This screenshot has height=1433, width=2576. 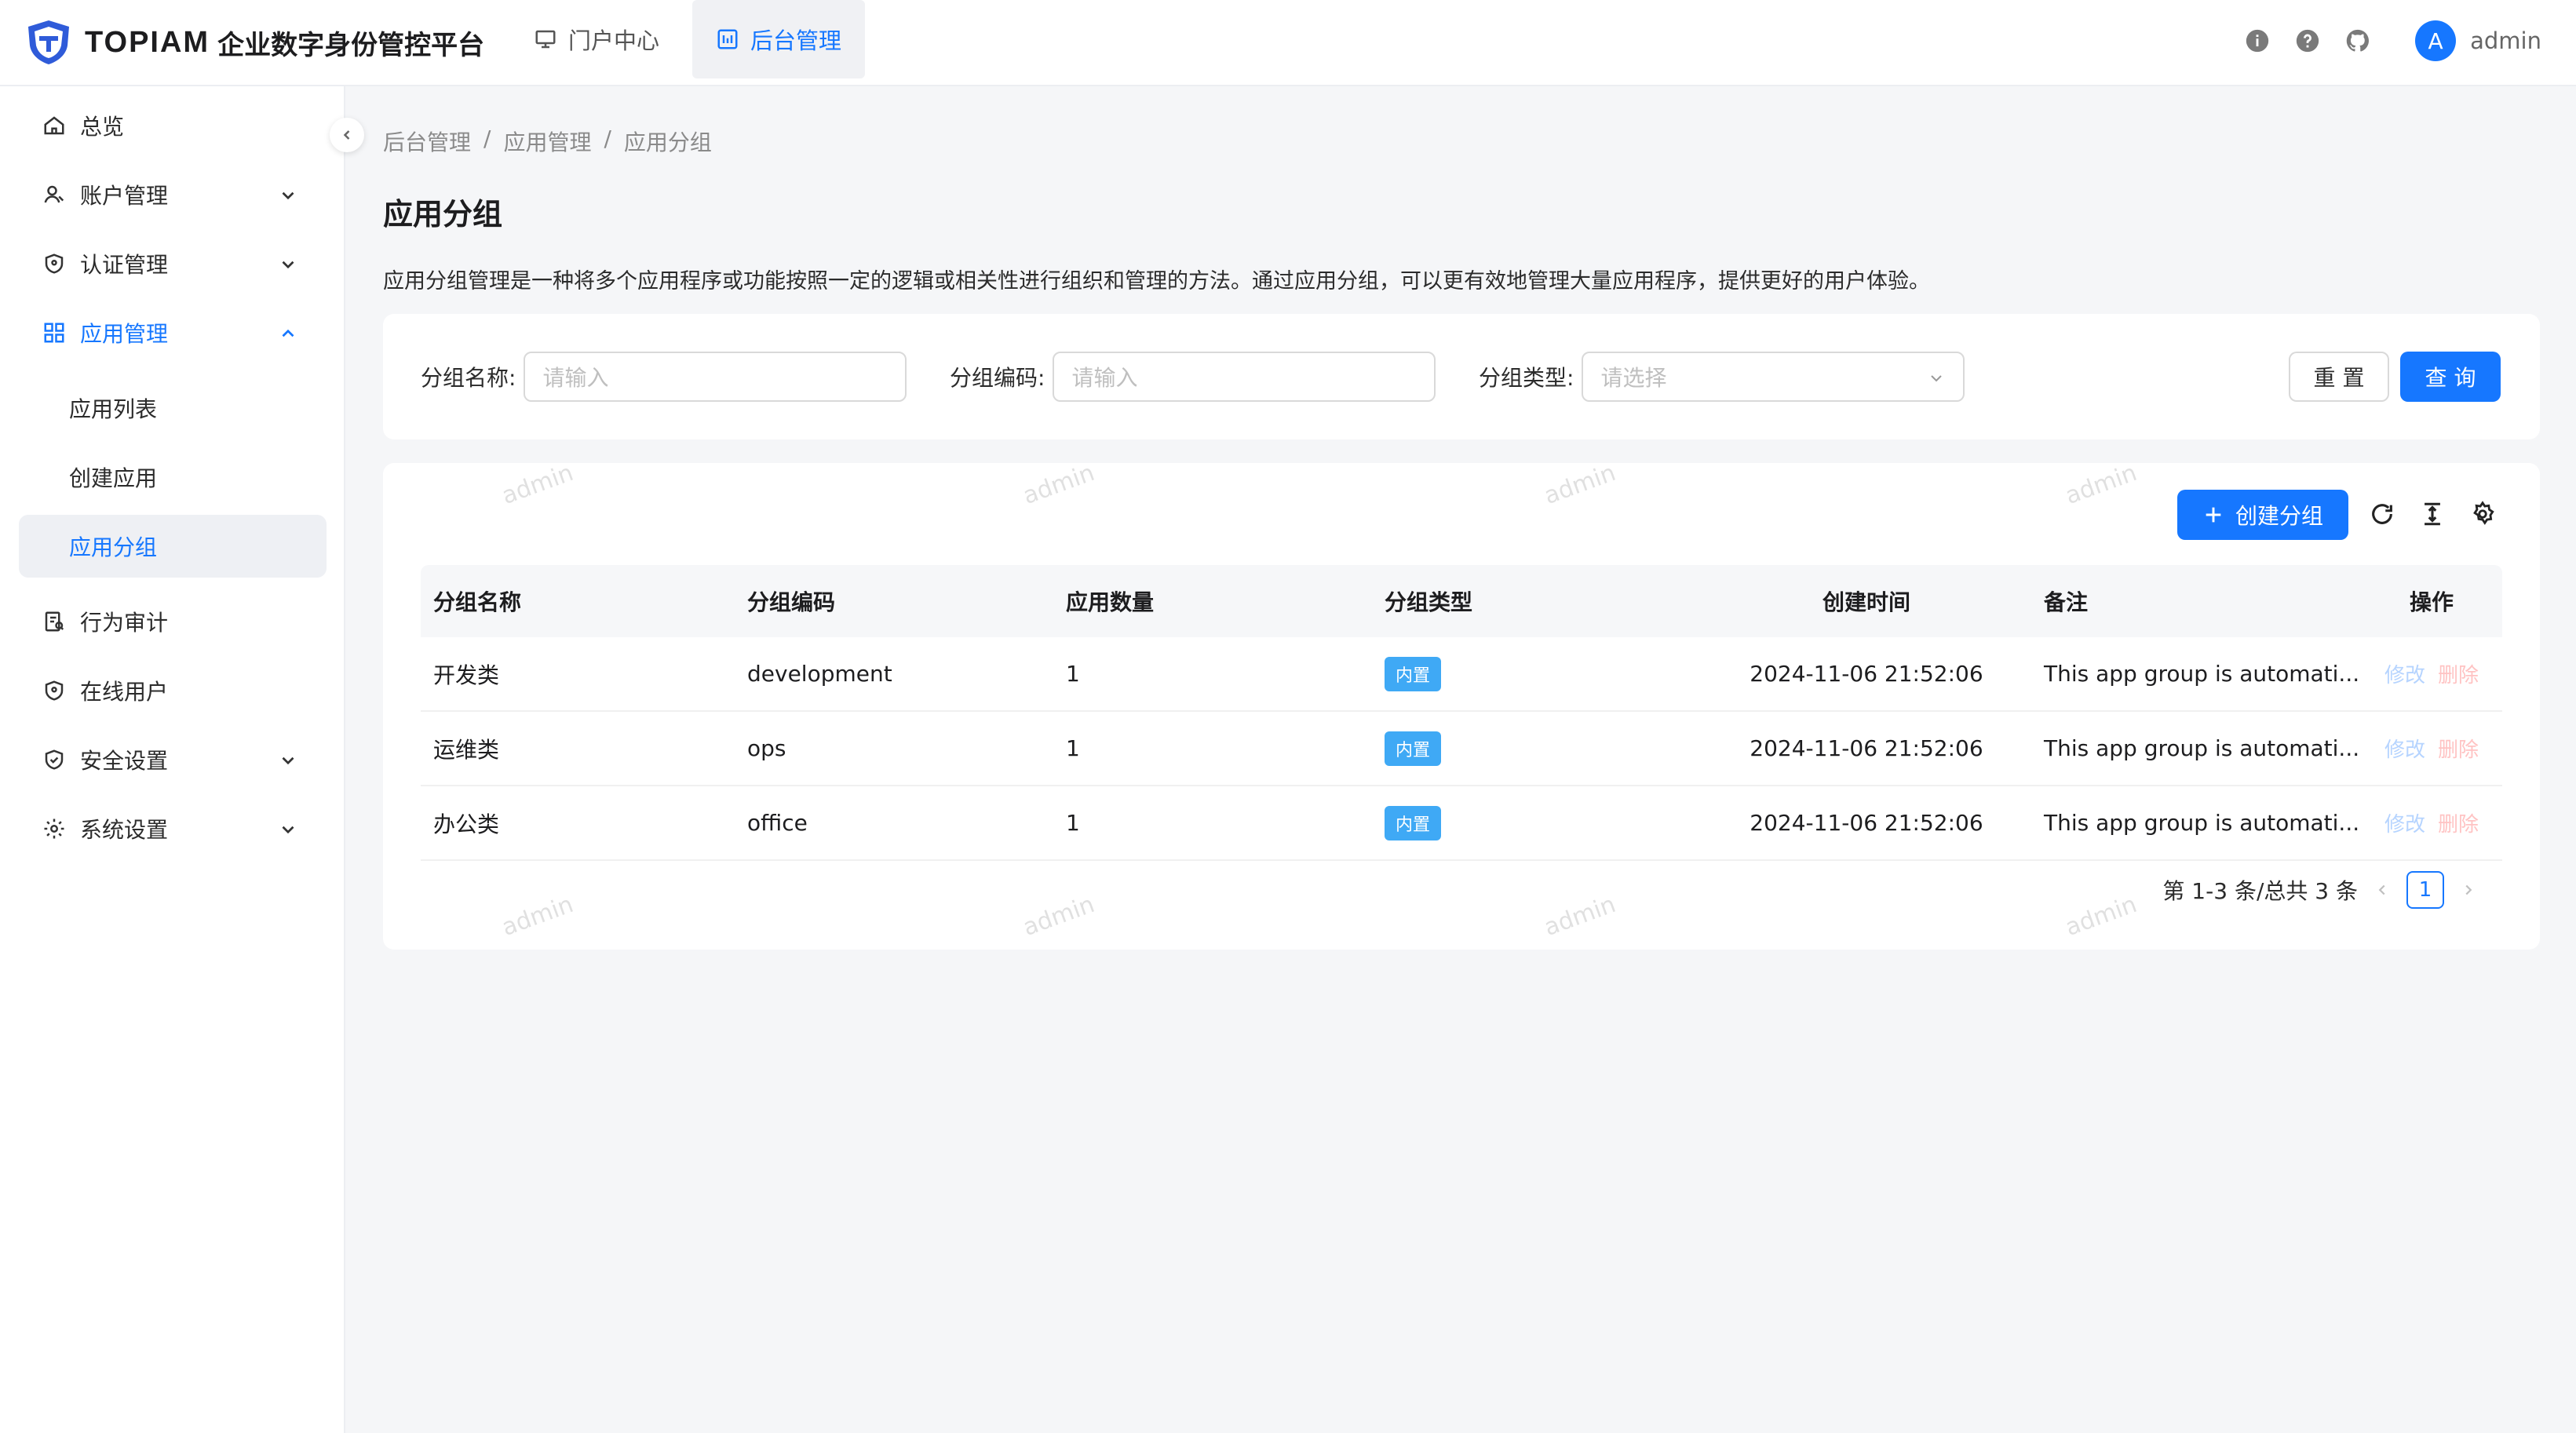 I want to click on cell-actions: 修改 删除, so click(x=2431, y=748).